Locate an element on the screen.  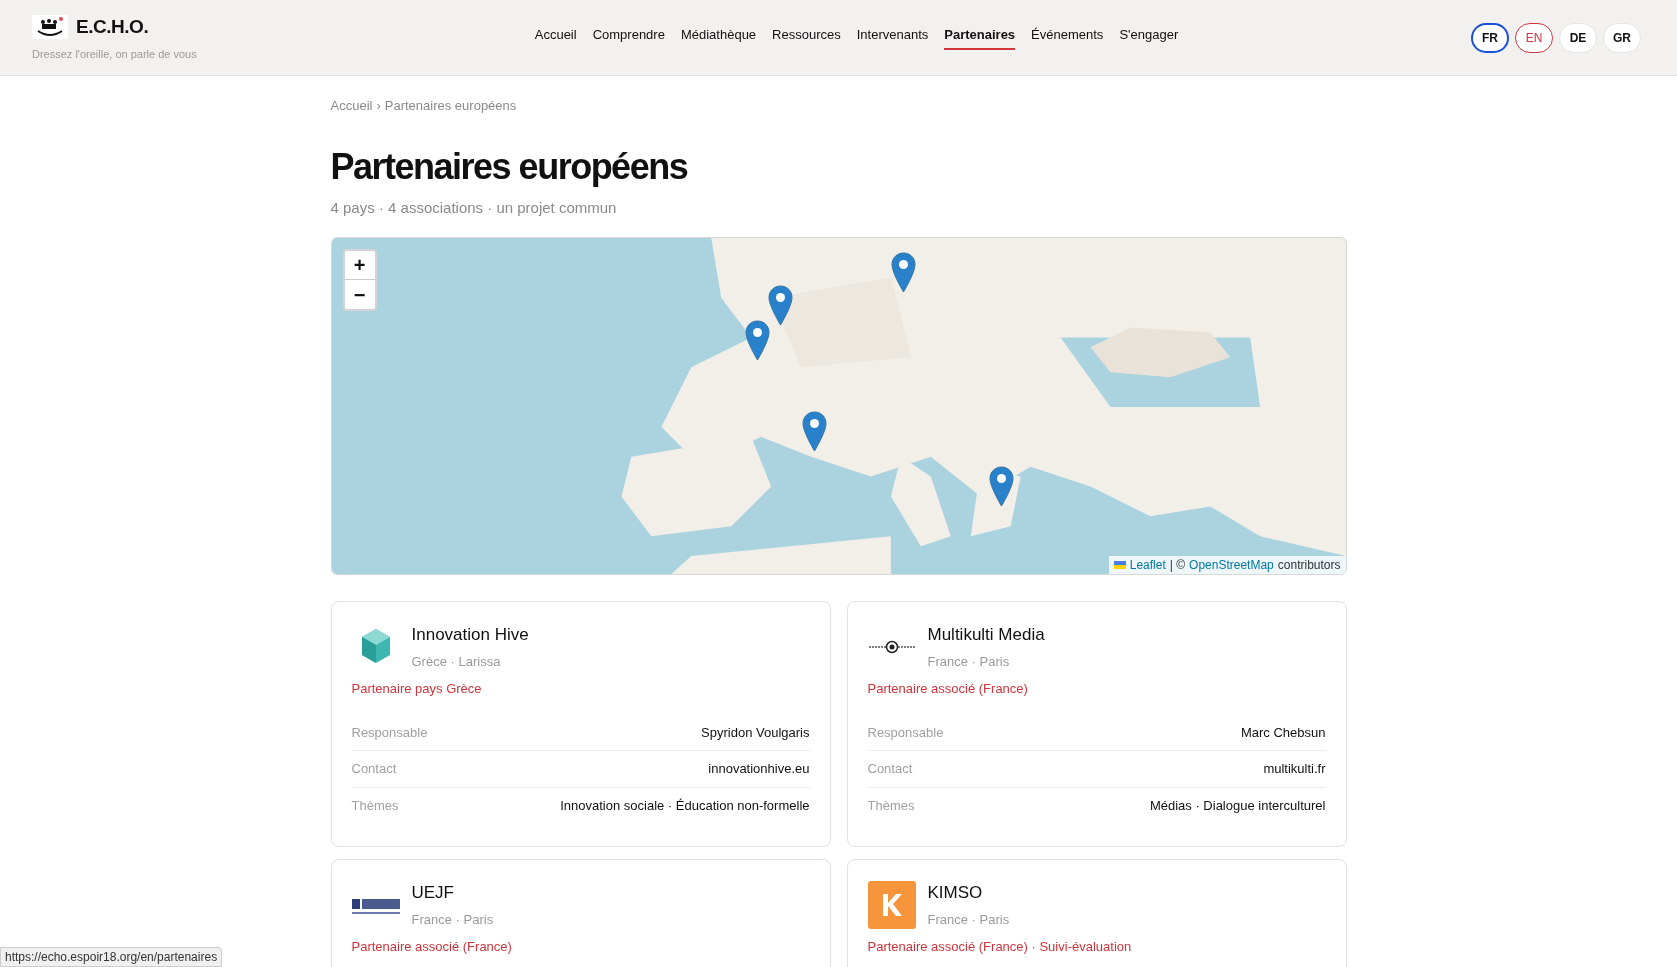
nav-link: Intervenants is located at coordinates (892, 37).